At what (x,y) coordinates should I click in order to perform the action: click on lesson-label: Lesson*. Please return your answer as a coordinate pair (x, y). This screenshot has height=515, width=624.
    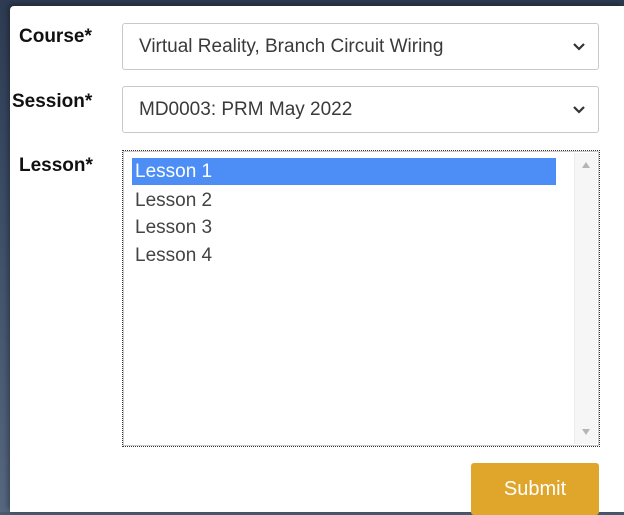
    Looking at the image, I should click on (56, 165).